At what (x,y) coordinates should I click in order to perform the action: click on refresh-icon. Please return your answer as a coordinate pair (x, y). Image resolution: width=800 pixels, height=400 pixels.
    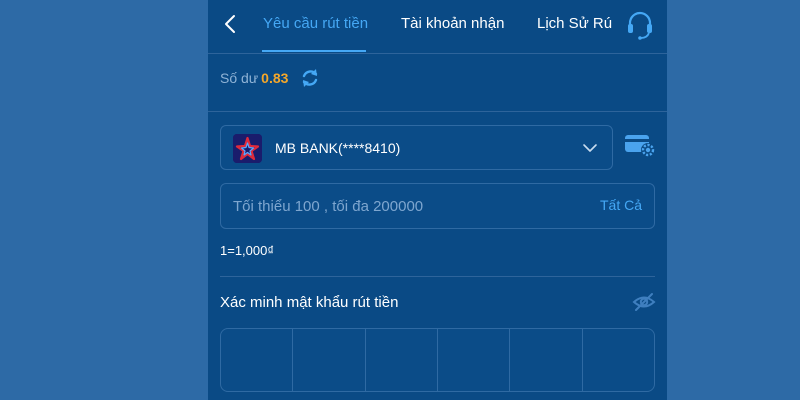
    Looking at the image, I should click on (310, 78).